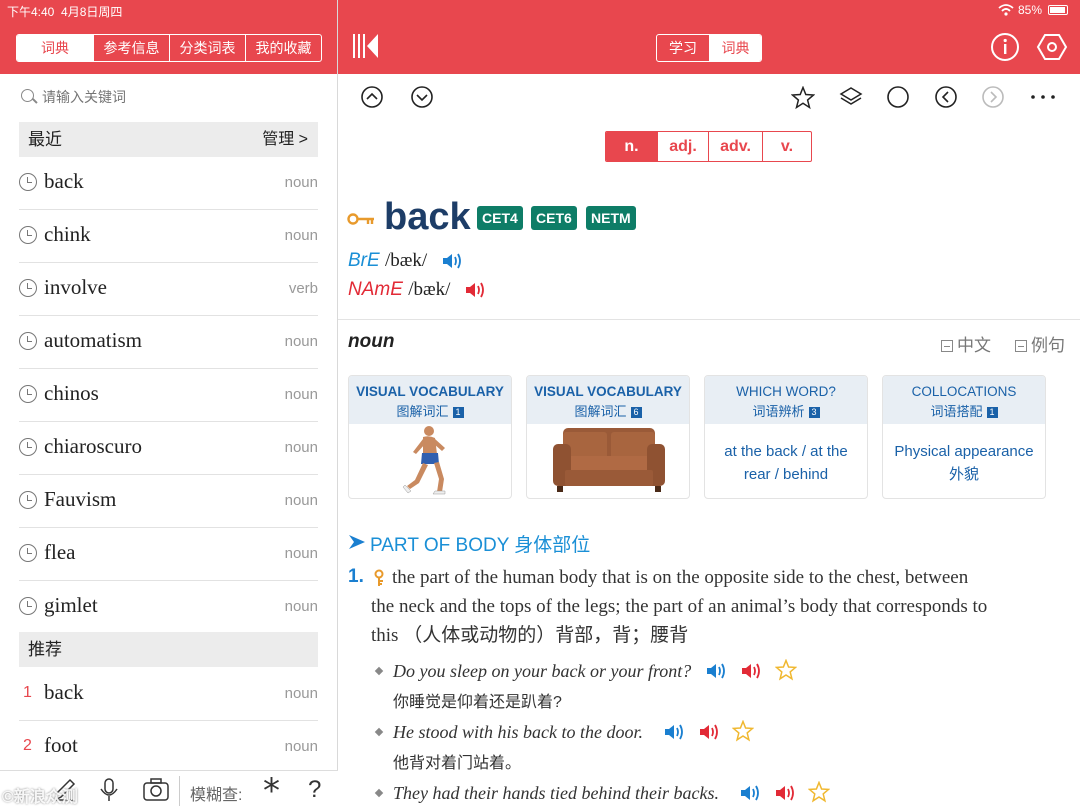  I want to click on list-item-word: back, so click(64, 692).